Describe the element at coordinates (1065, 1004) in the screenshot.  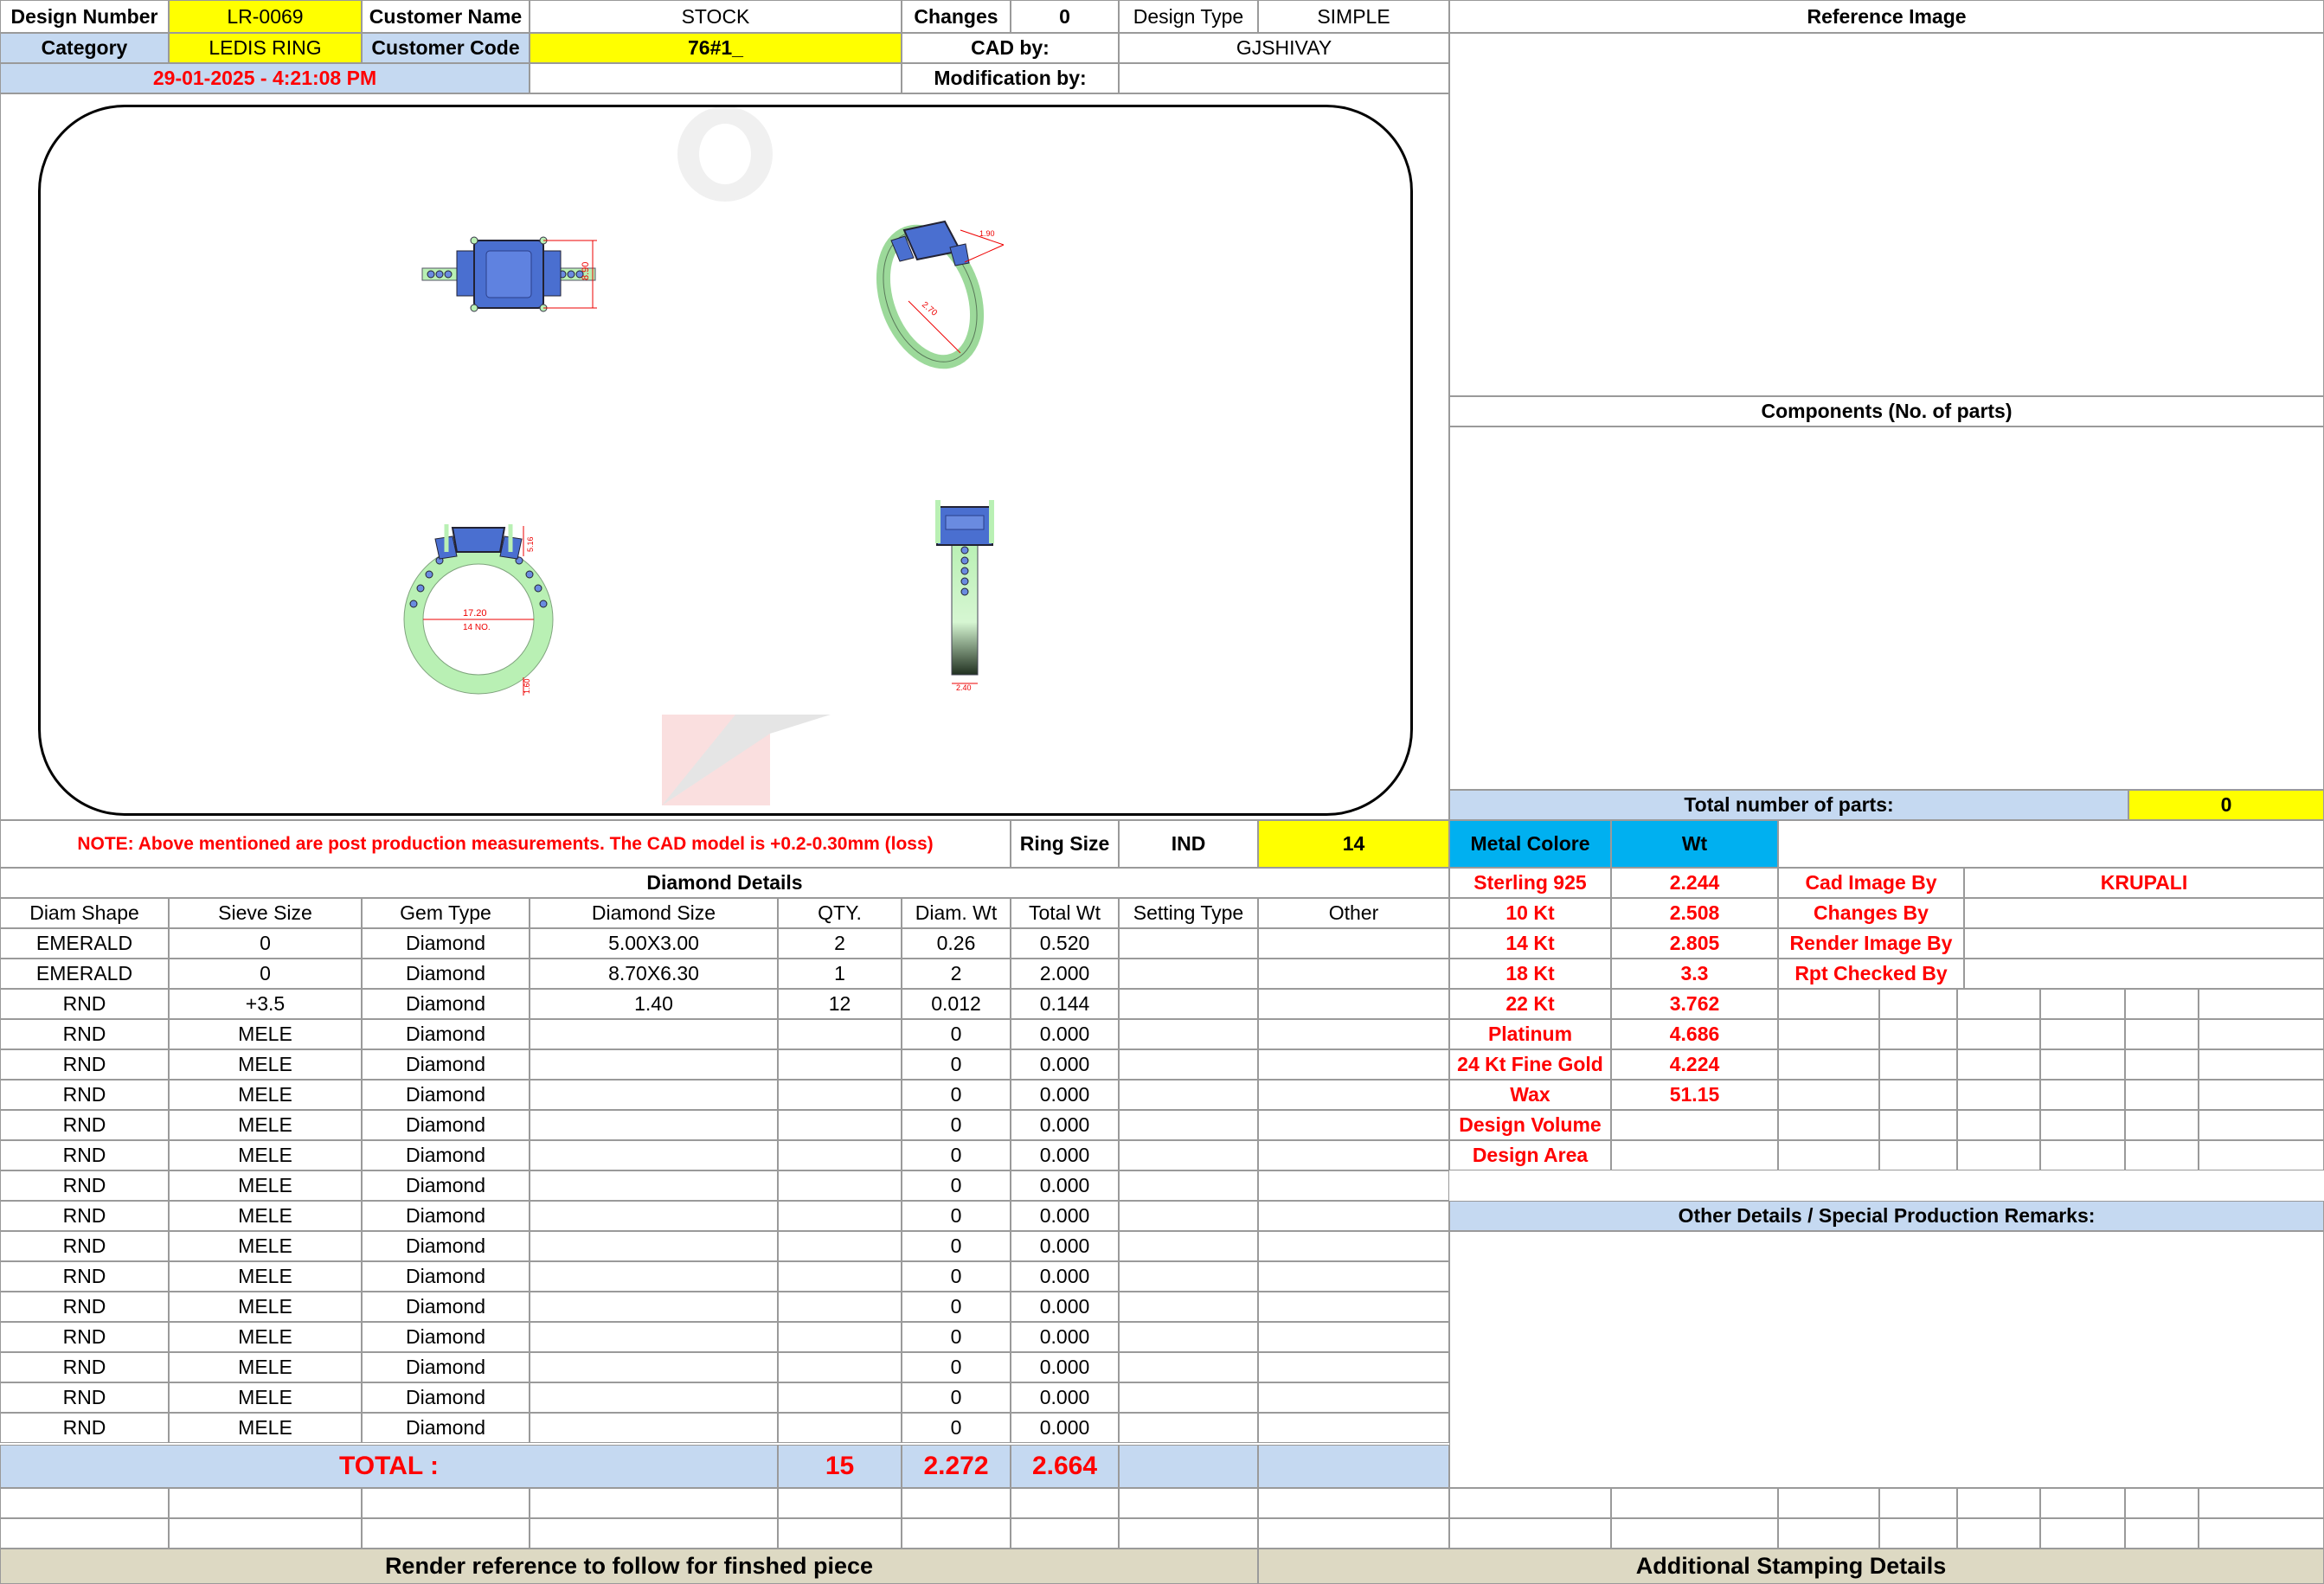
I see `cell-total-wt: 0.144` at that location.